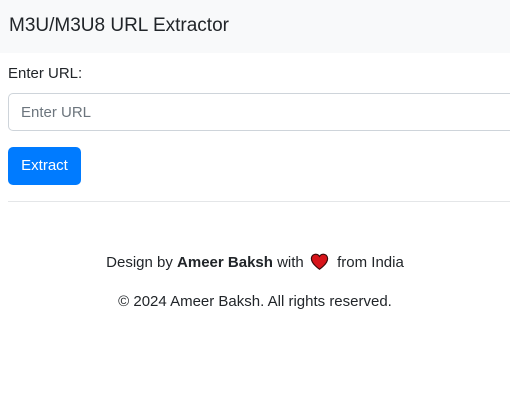 The image size is (510, 411). Describe the element at coordinates (44, 166) in the screenshot. I see `extract-button: Extract` at that location.